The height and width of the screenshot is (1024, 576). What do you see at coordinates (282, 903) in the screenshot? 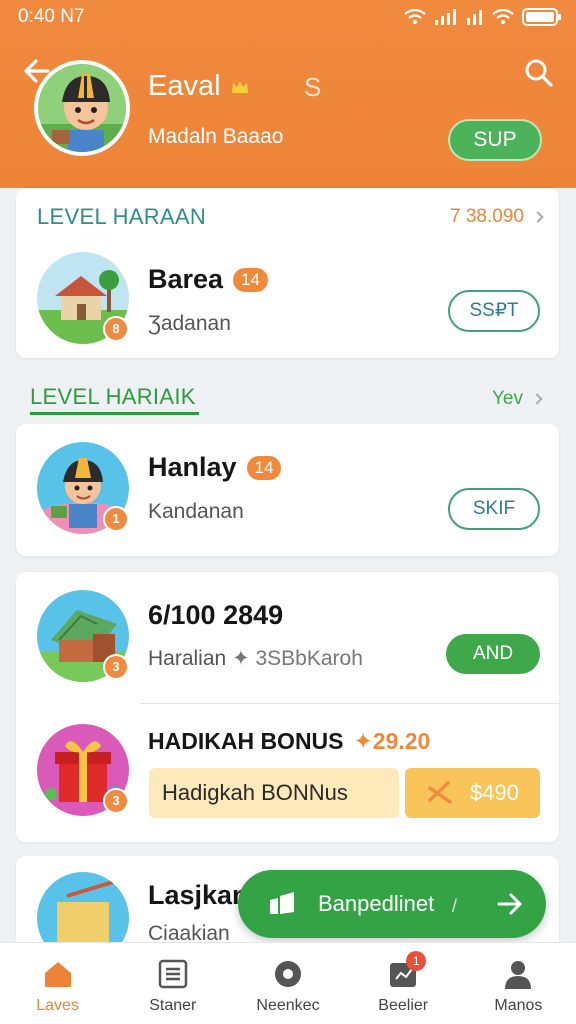
I see `flag-icon` at bounding box center [282, 903].